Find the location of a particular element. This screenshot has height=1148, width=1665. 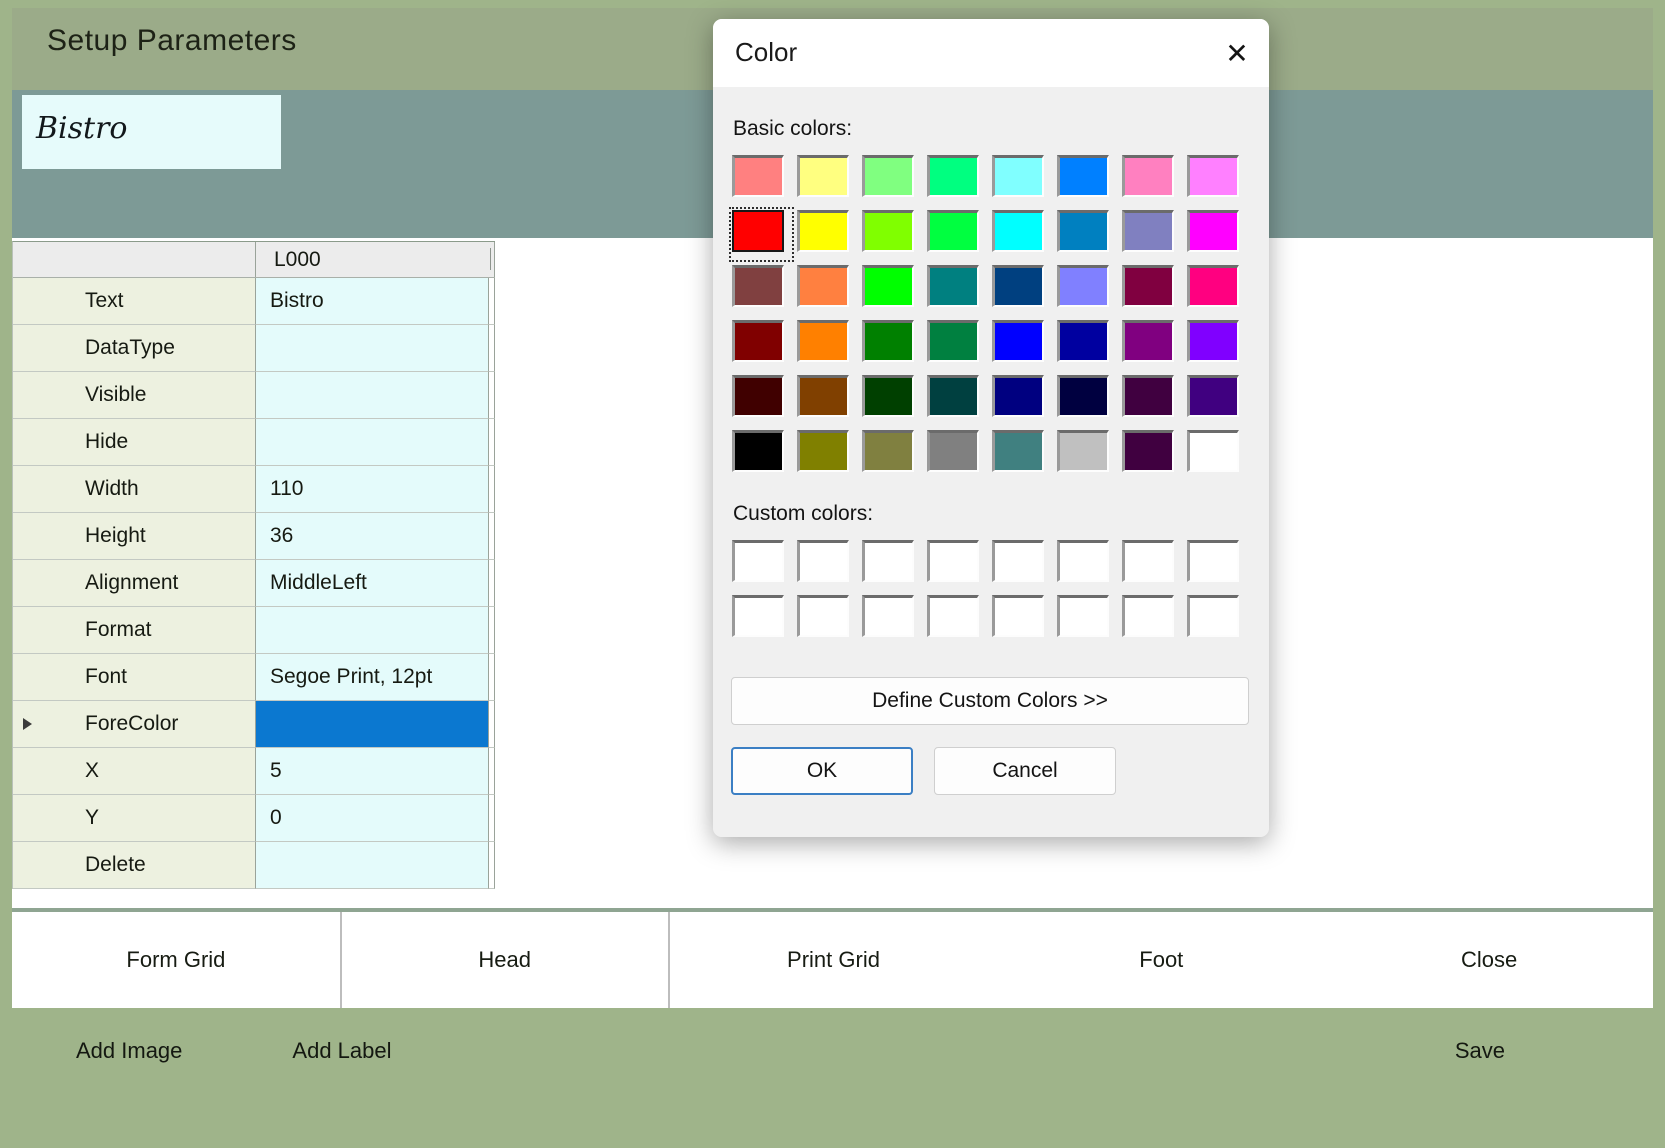

property-value-cell: Segoe Print, 12pt is located at coordinates (372, 677).